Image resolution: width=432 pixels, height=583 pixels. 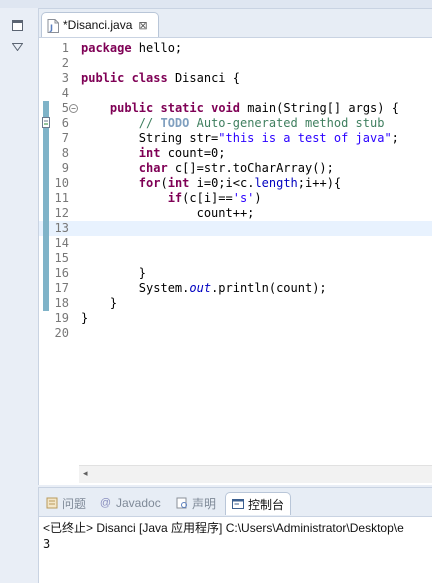 What do you see at coordinates (181, 503) in the screenshot?
I see `declaration-icon` at bounding box center [181, 503].